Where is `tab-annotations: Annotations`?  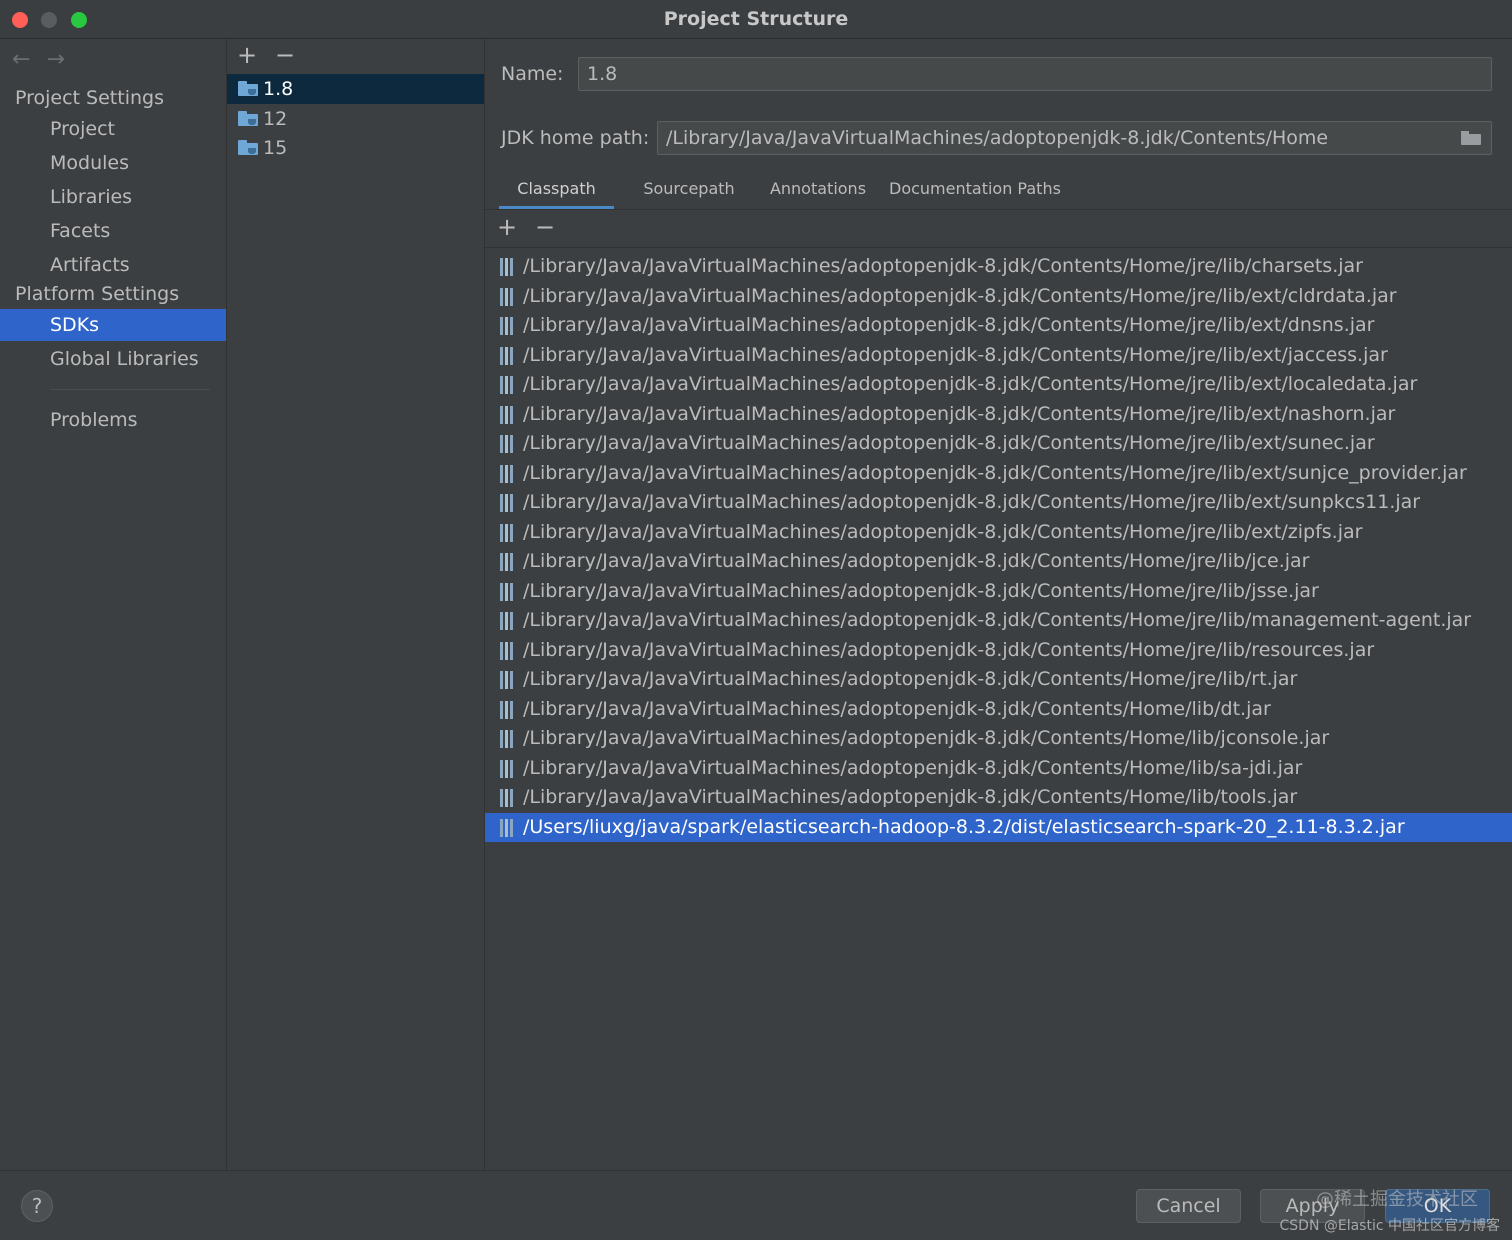
tab-annotations: Annotations is located at coordinates (818, 189).